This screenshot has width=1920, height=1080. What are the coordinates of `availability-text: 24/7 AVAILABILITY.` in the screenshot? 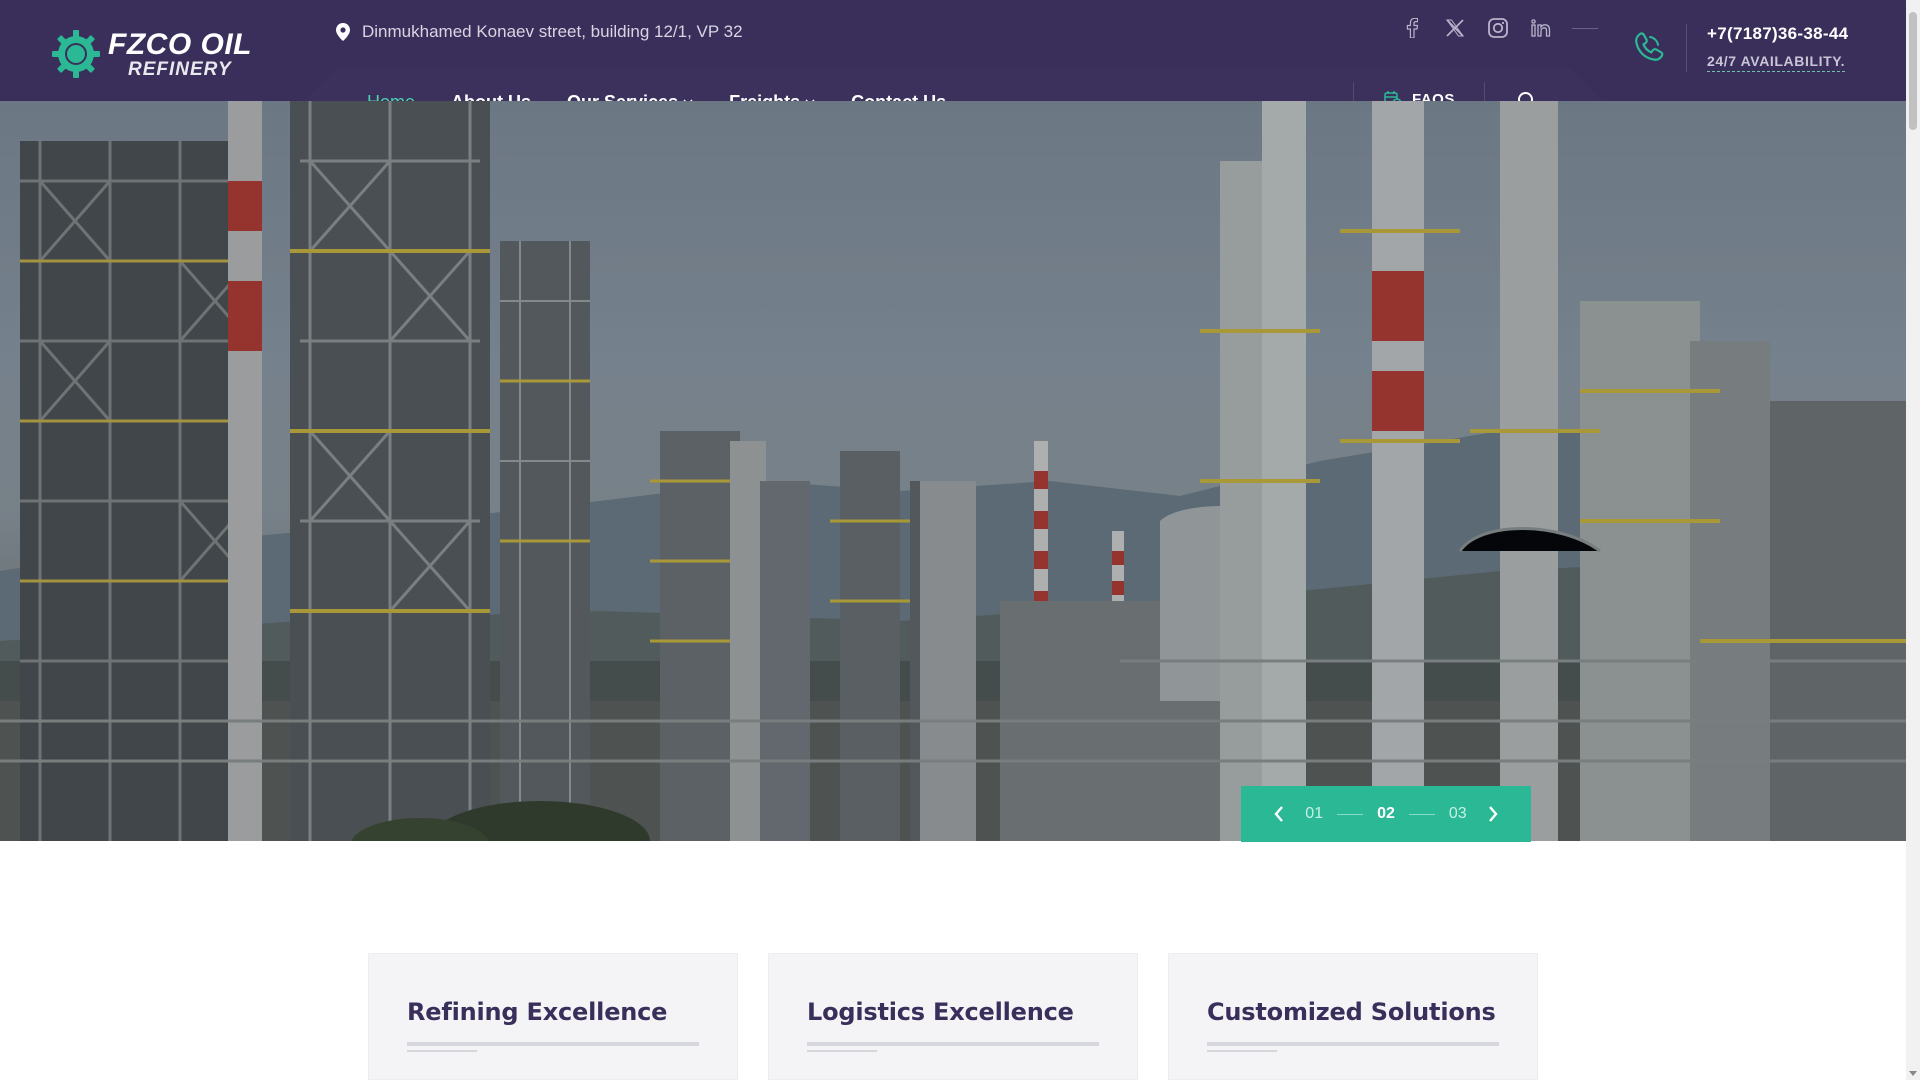 It's located at (1776, 62).